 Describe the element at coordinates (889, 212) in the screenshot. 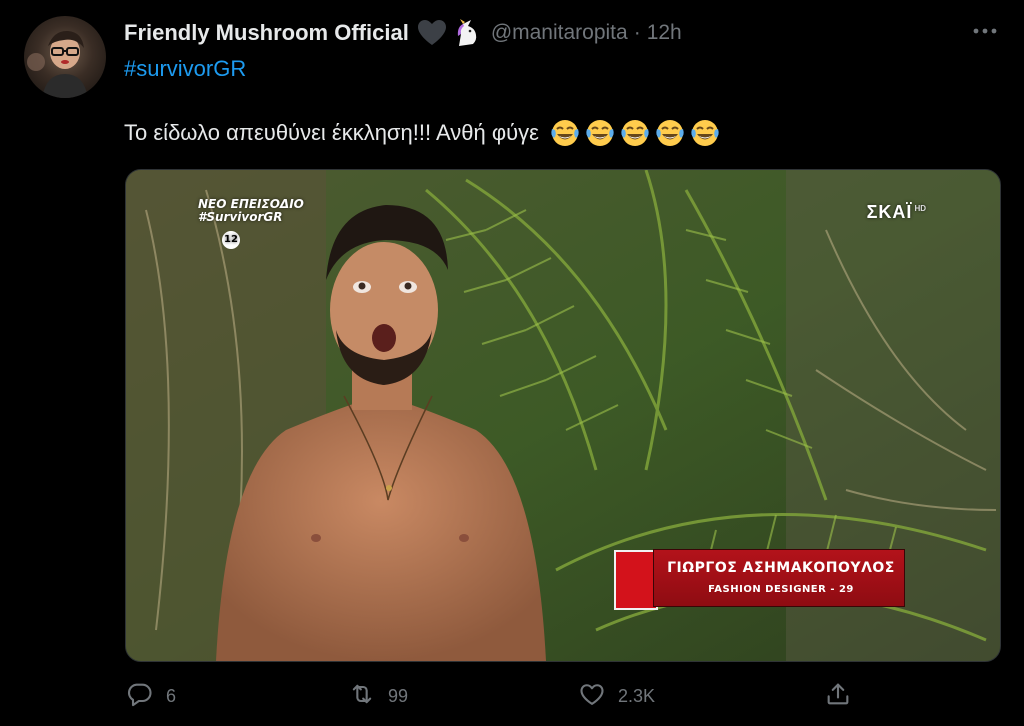

I see `channel-name: ΣΚΑΪ` at that location.